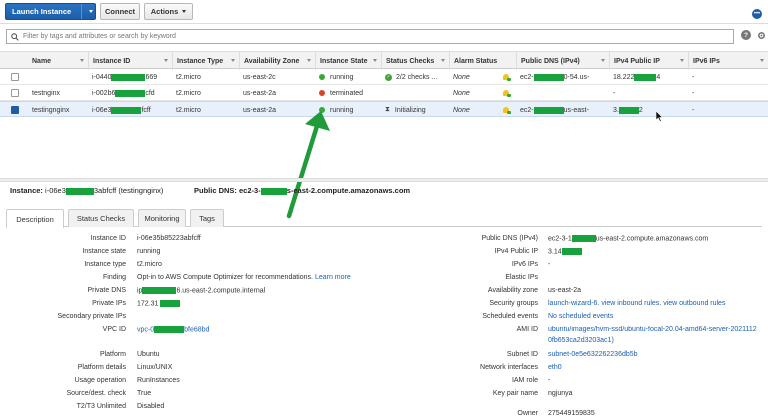  I want to click on tab-tags: Tags, so click(207, 218).